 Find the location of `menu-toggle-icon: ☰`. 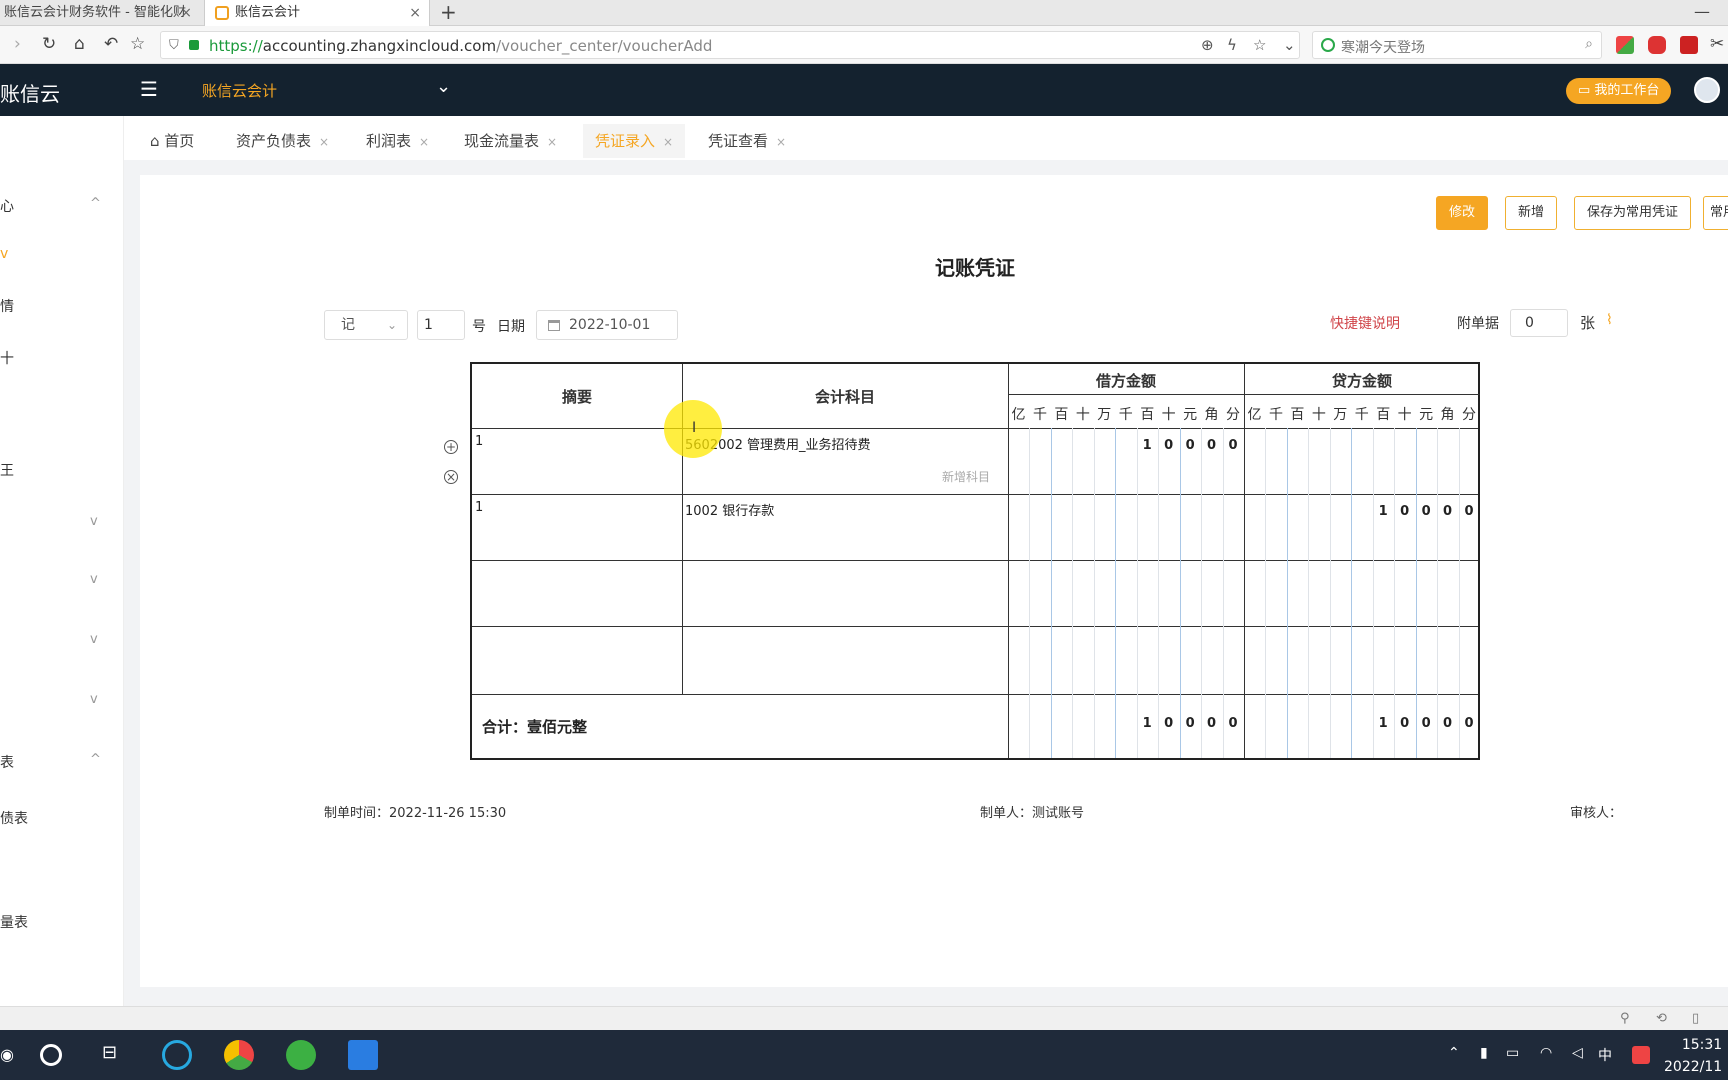

menu-toggle-icon: ☰ is located at coordinates (149, 89).